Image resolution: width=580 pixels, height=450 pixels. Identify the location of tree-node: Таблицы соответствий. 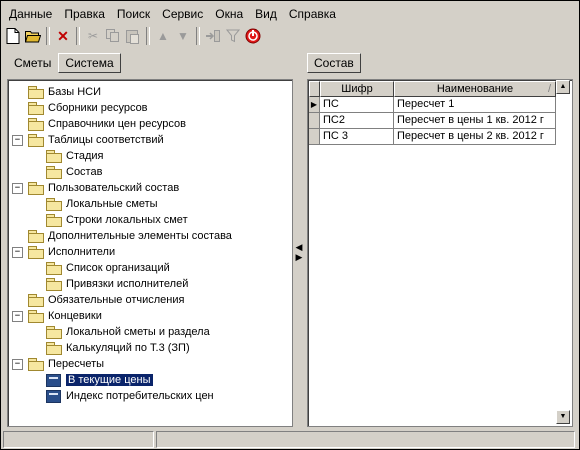
(96, 140).